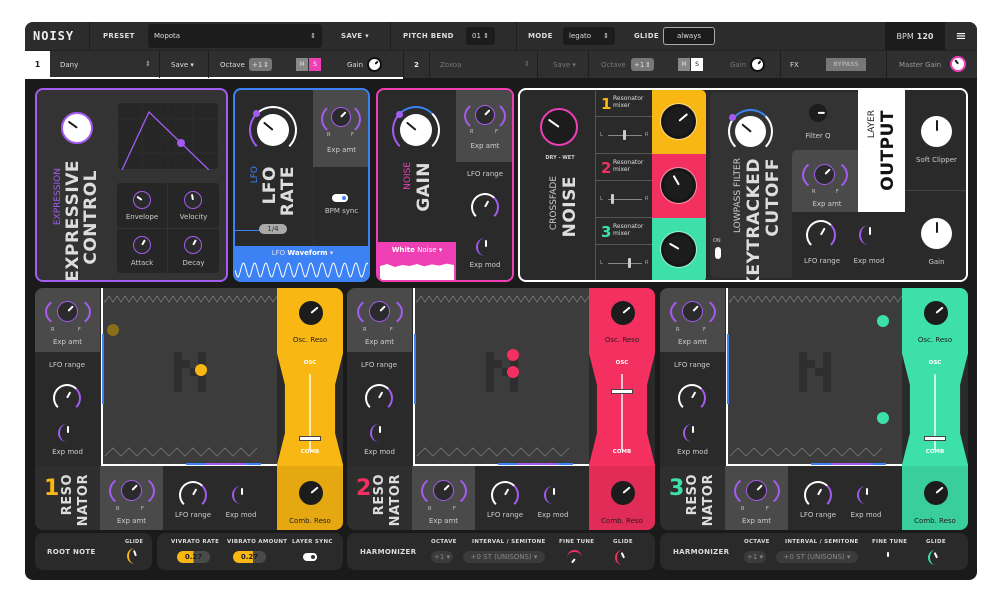  Describe the element at coordinates (235, 36) in the screenshot. I see `preset-select: Mopota ⇕` at that location.